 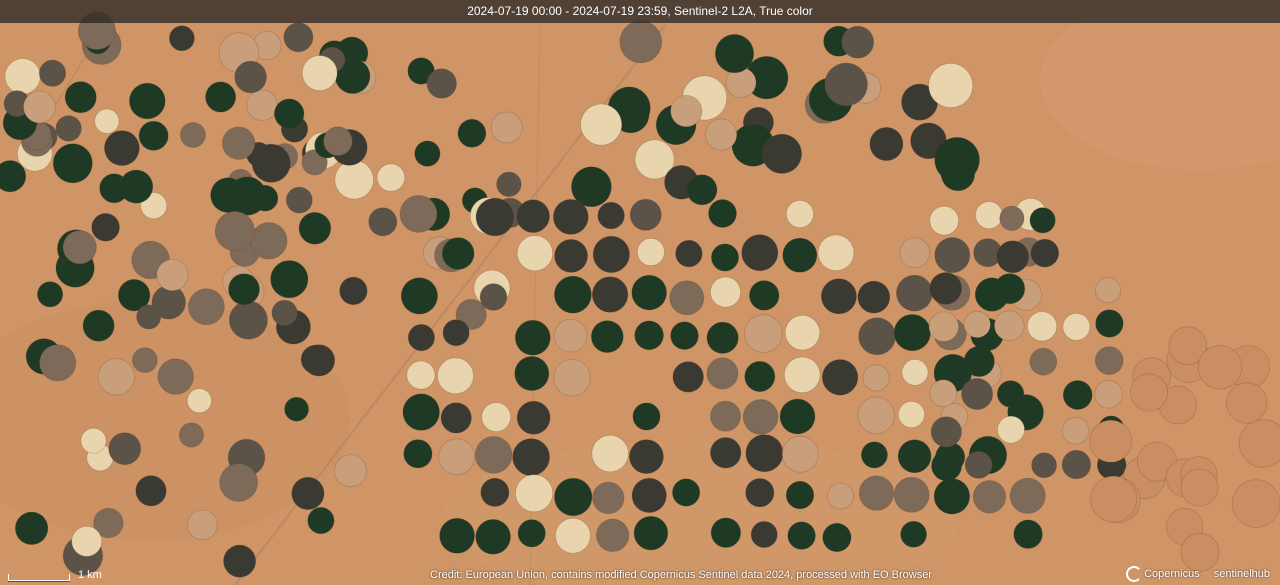 What do you see at coordinates (90, 575) in the screenshot?
I see `scale-label: 1 km` at bounding box center [90, 575].